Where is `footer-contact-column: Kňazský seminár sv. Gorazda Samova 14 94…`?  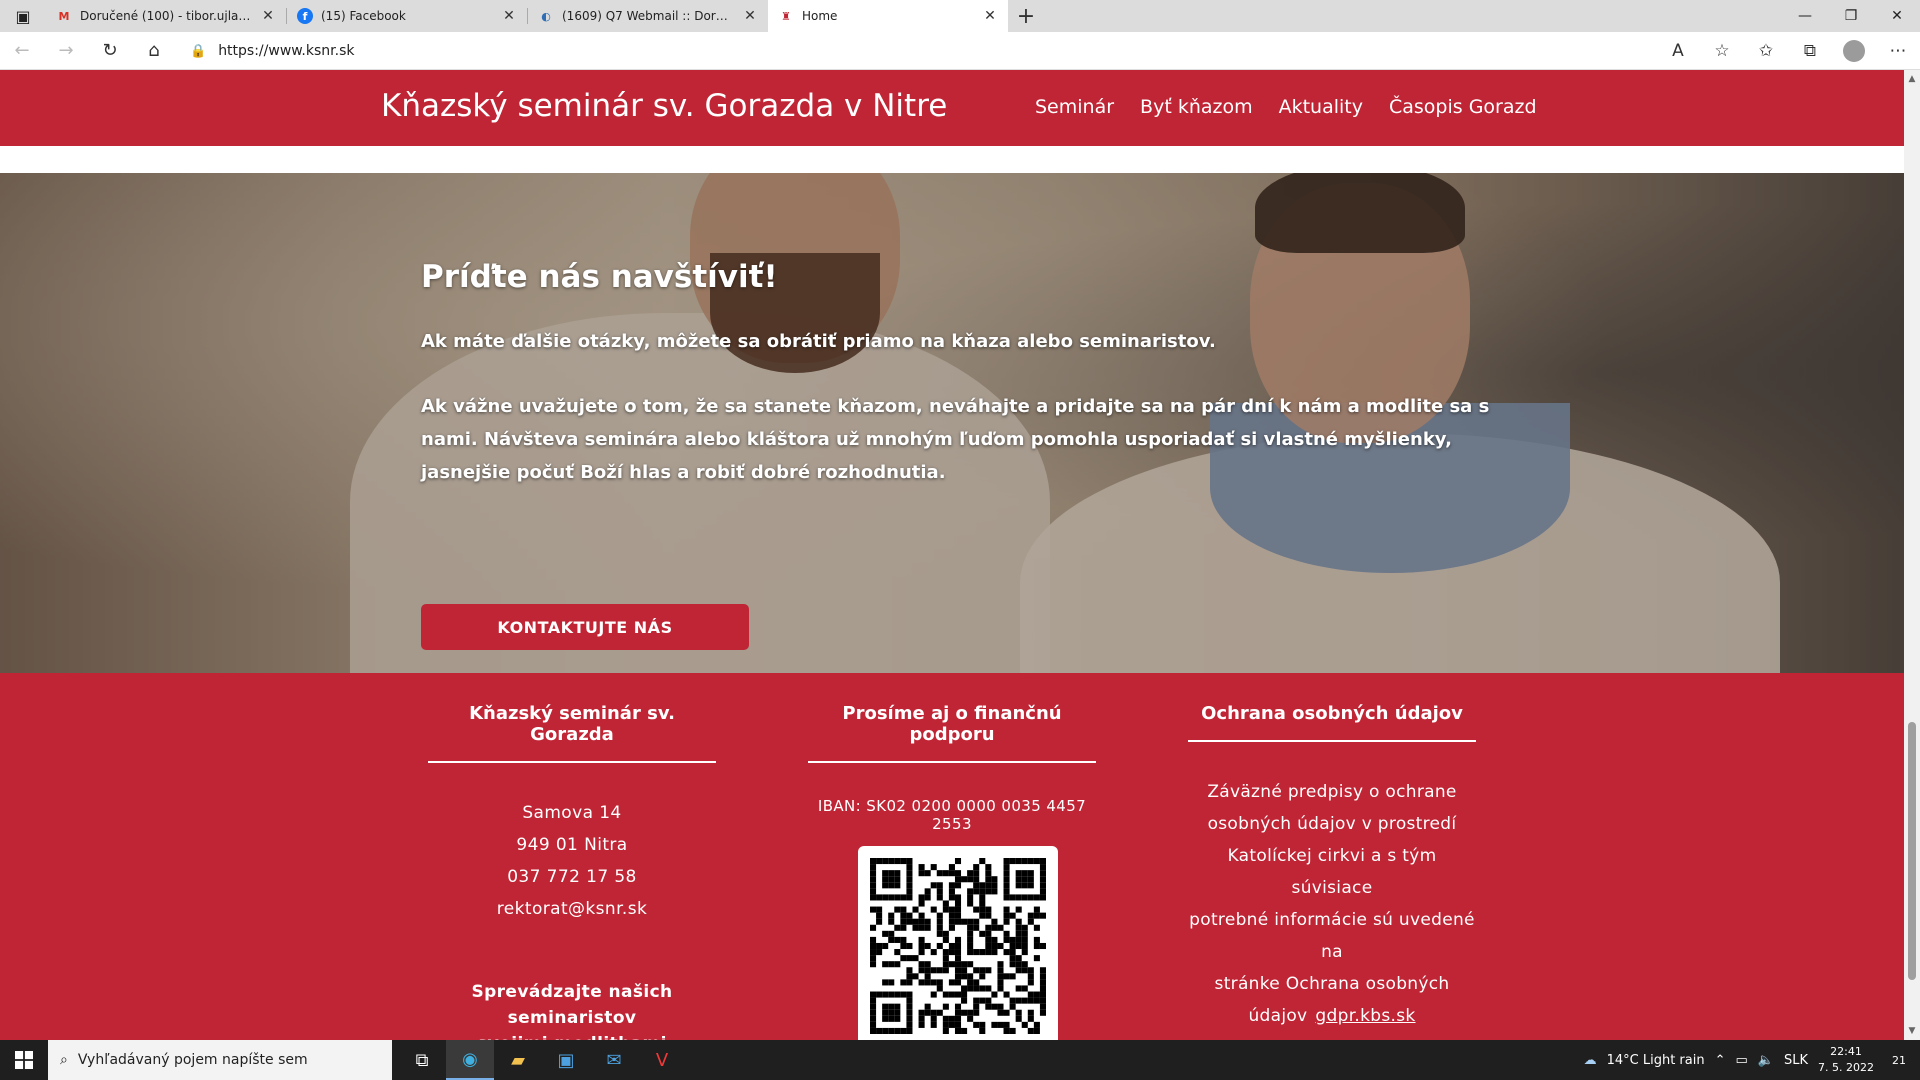 footer-contact-column: Kňazský seminár sv. Gorazda Samova 14 94… is located at coordinates (572, 871).